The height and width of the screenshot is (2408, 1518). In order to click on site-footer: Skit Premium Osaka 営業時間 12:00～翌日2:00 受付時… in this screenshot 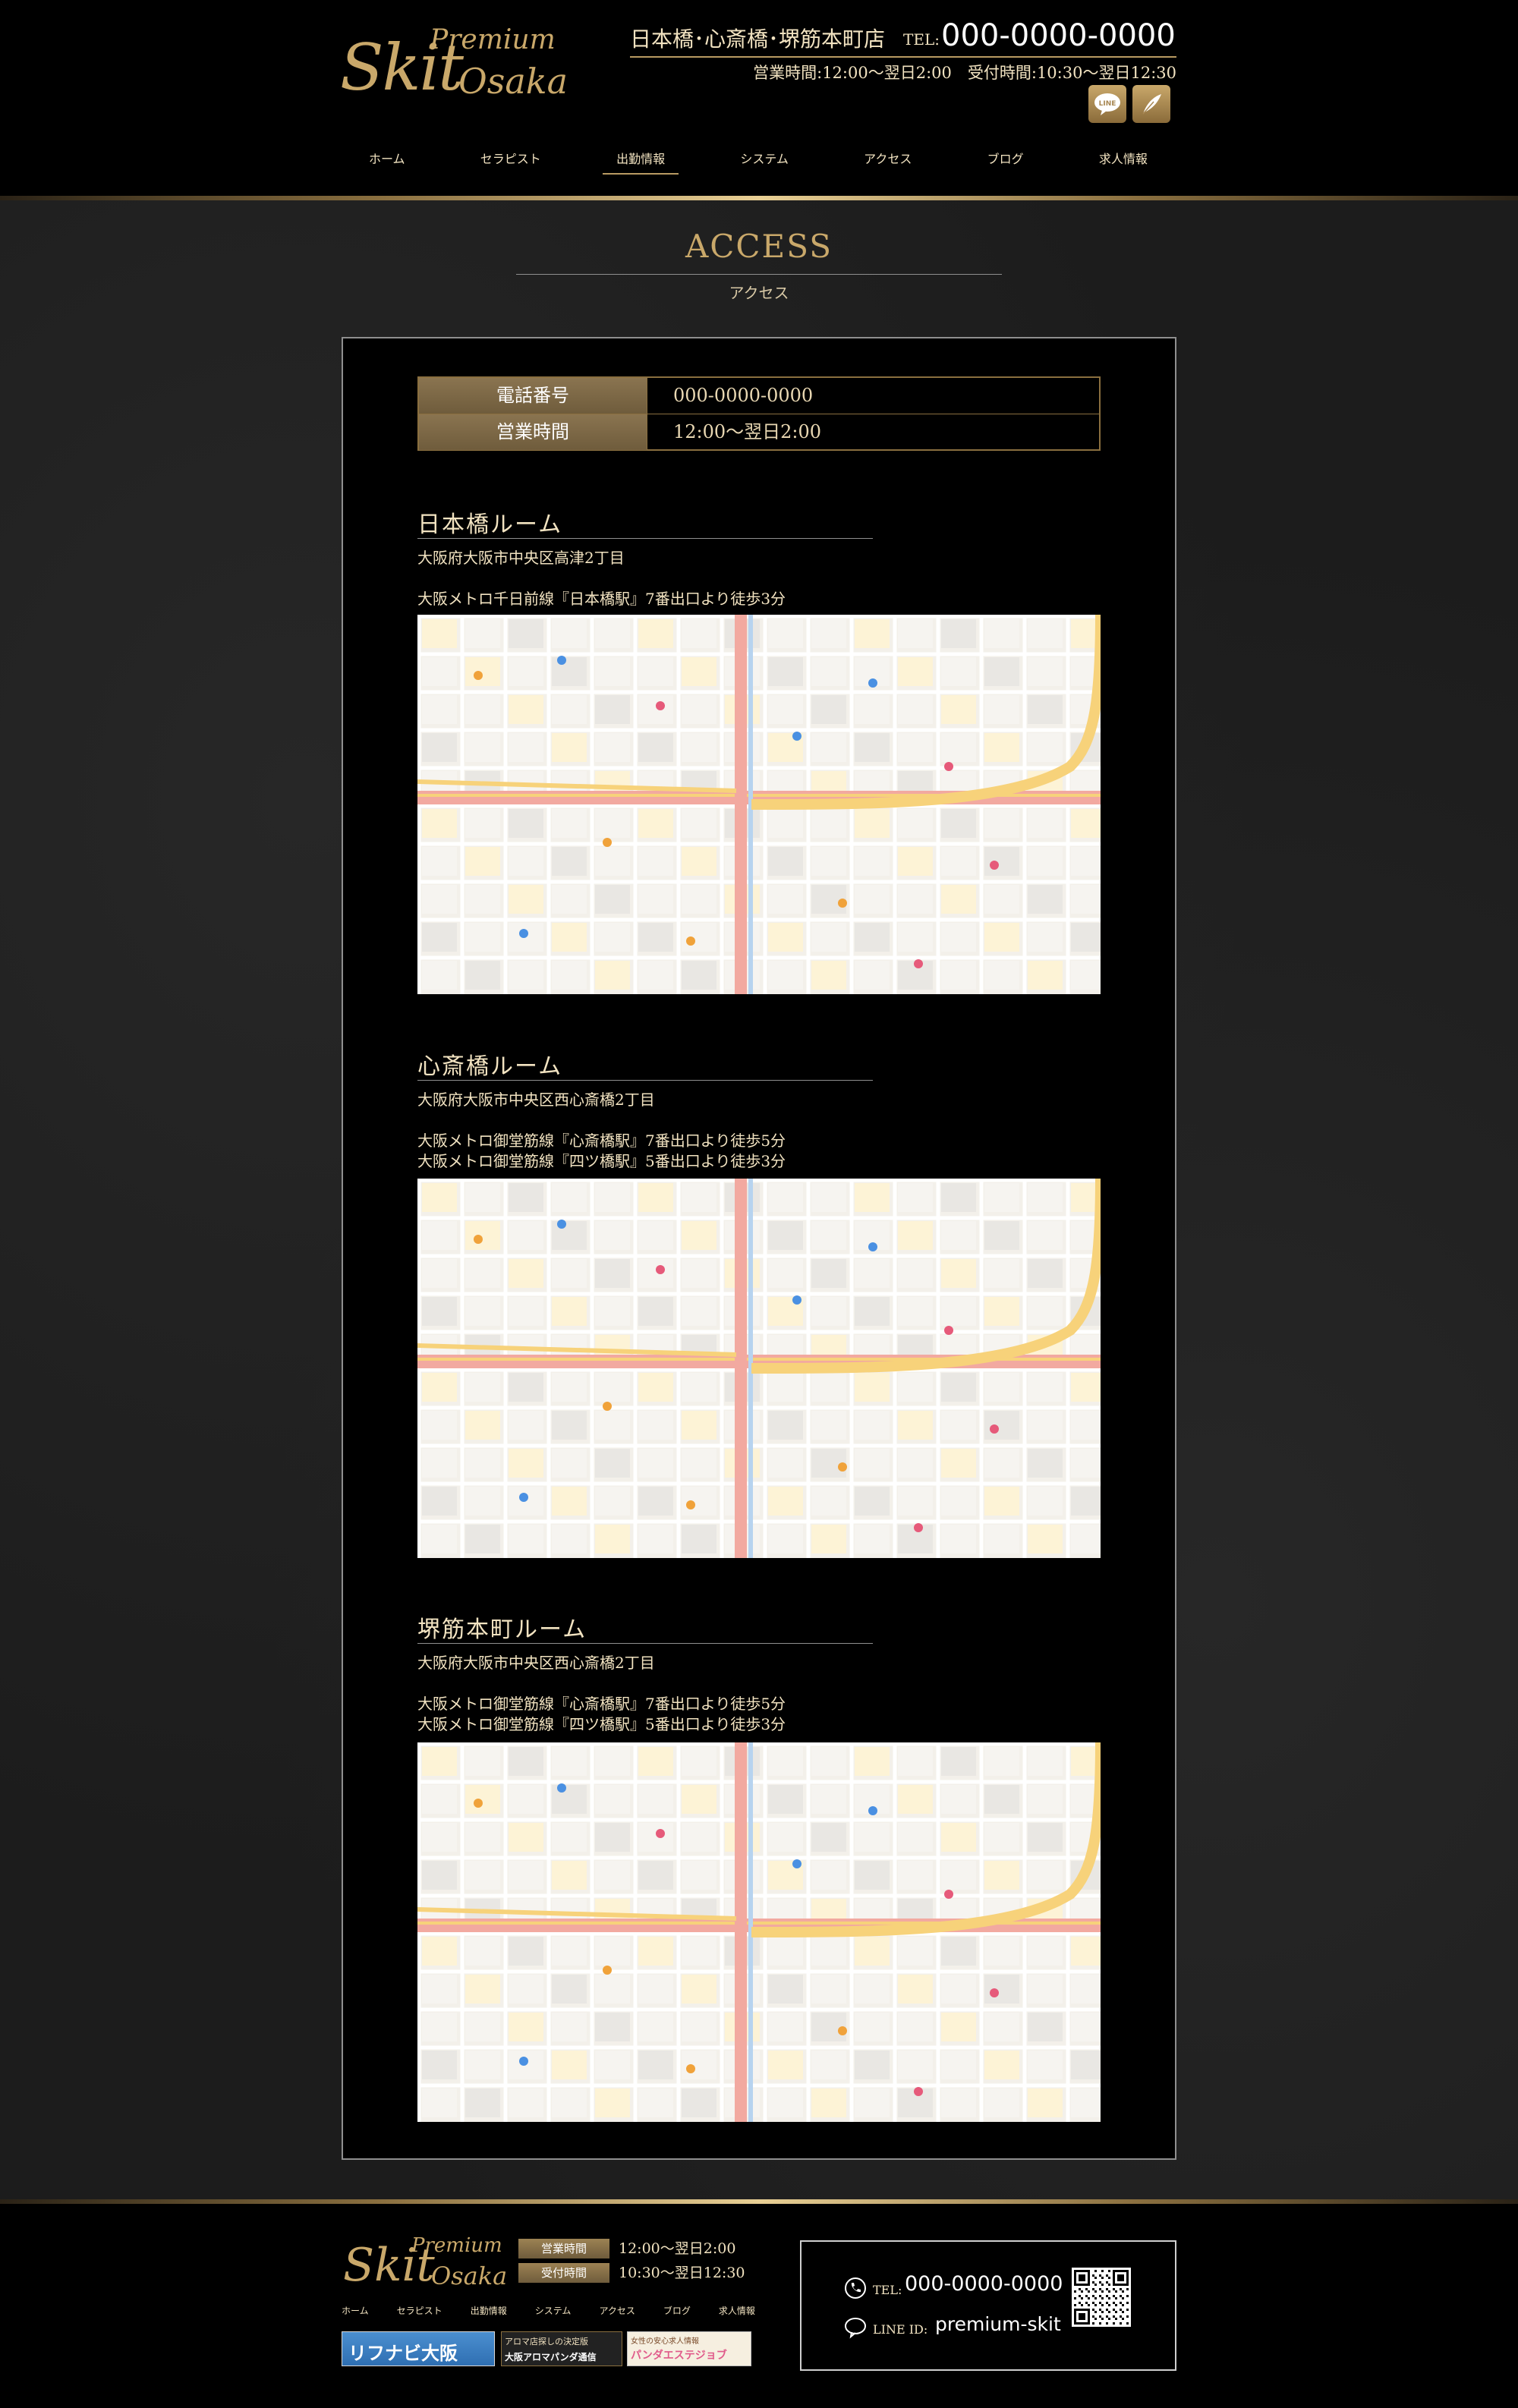, I will do `click(759, 2306)`.